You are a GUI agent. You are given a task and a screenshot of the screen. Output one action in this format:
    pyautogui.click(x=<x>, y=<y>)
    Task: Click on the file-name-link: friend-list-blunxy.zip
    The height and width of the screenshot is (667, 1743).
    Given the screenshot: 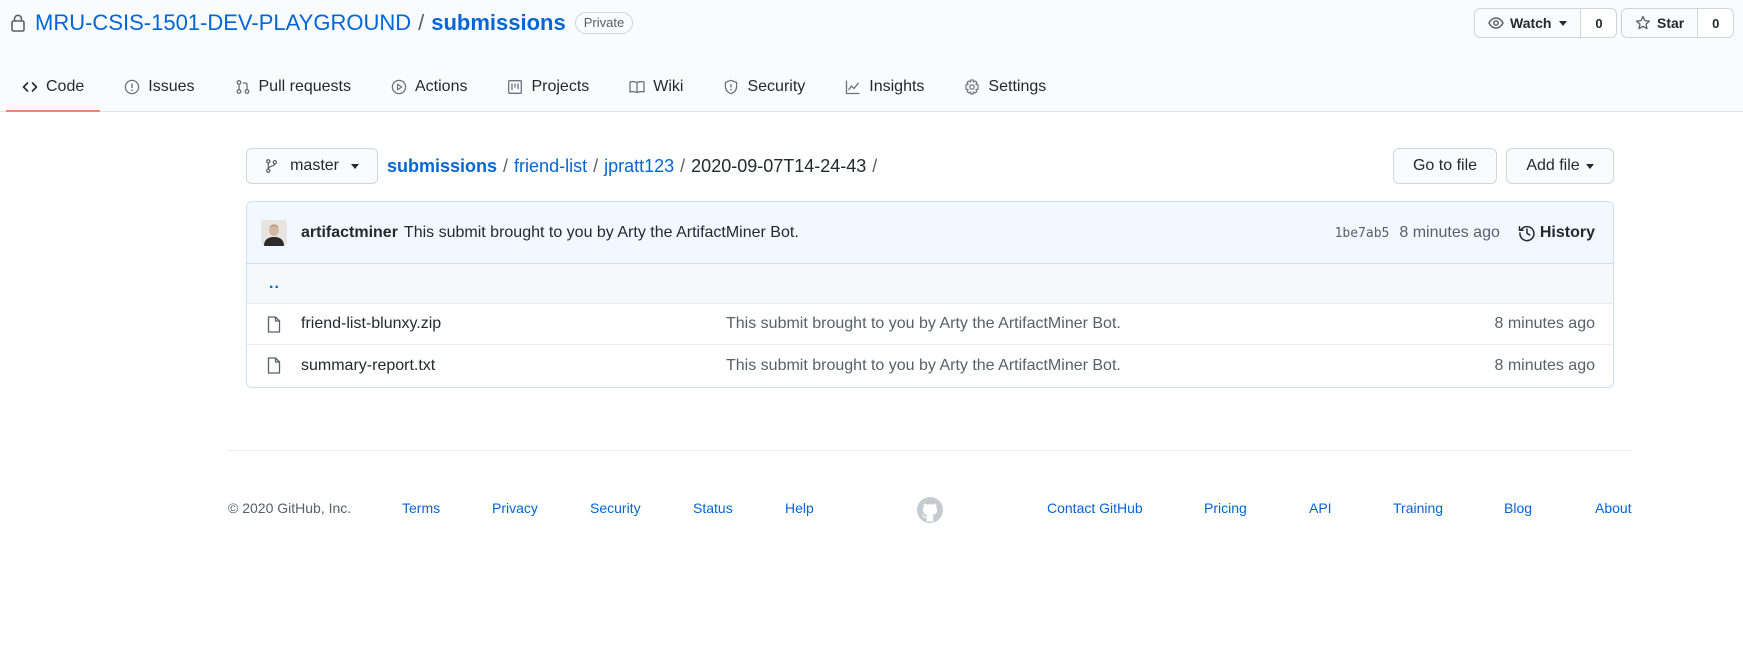 What is the action you would take?
    pyautogui.click(x=371, y=324)
    